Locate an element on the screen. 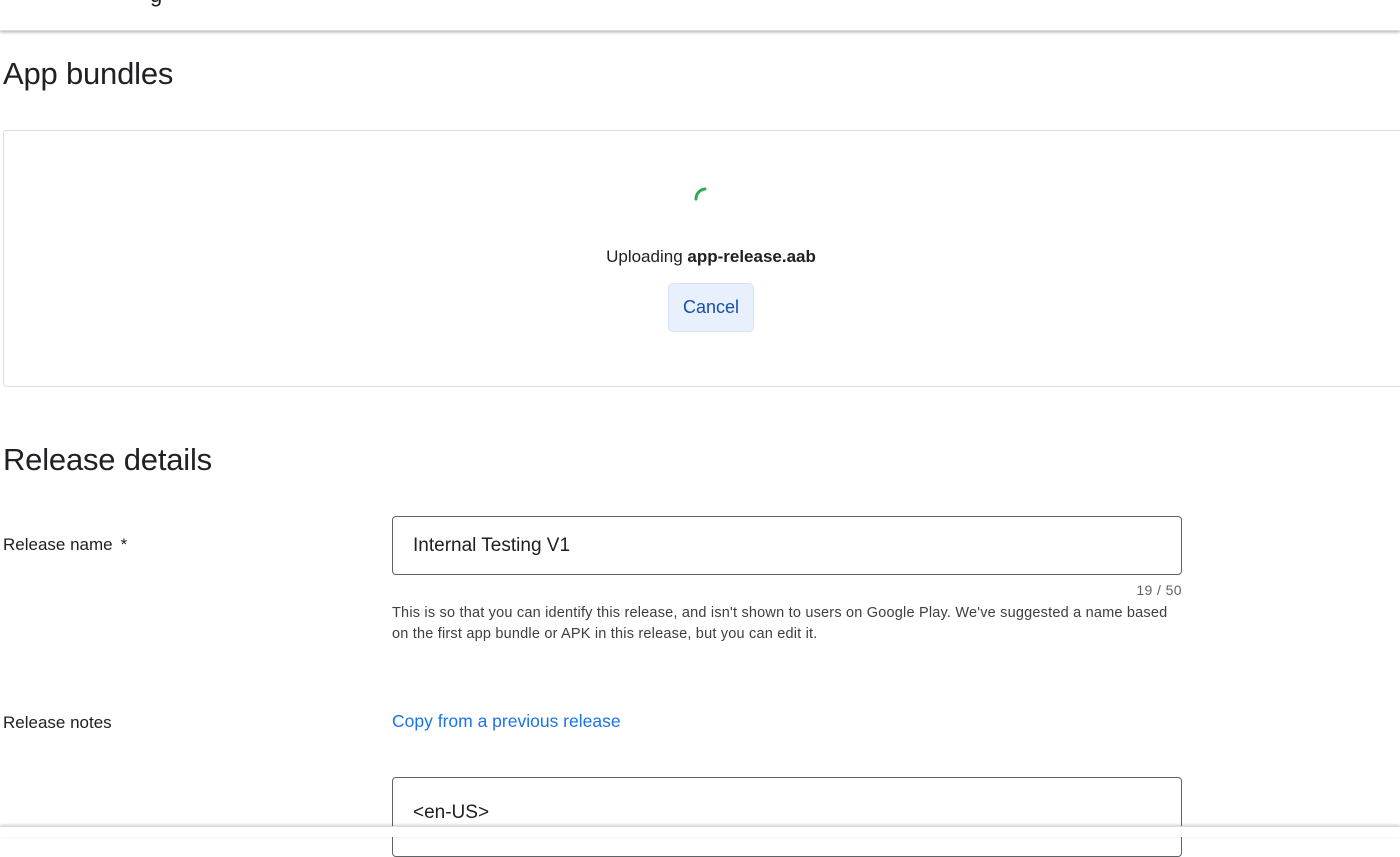  release-notes-label: Release notes is located at coordinates (57, 722).